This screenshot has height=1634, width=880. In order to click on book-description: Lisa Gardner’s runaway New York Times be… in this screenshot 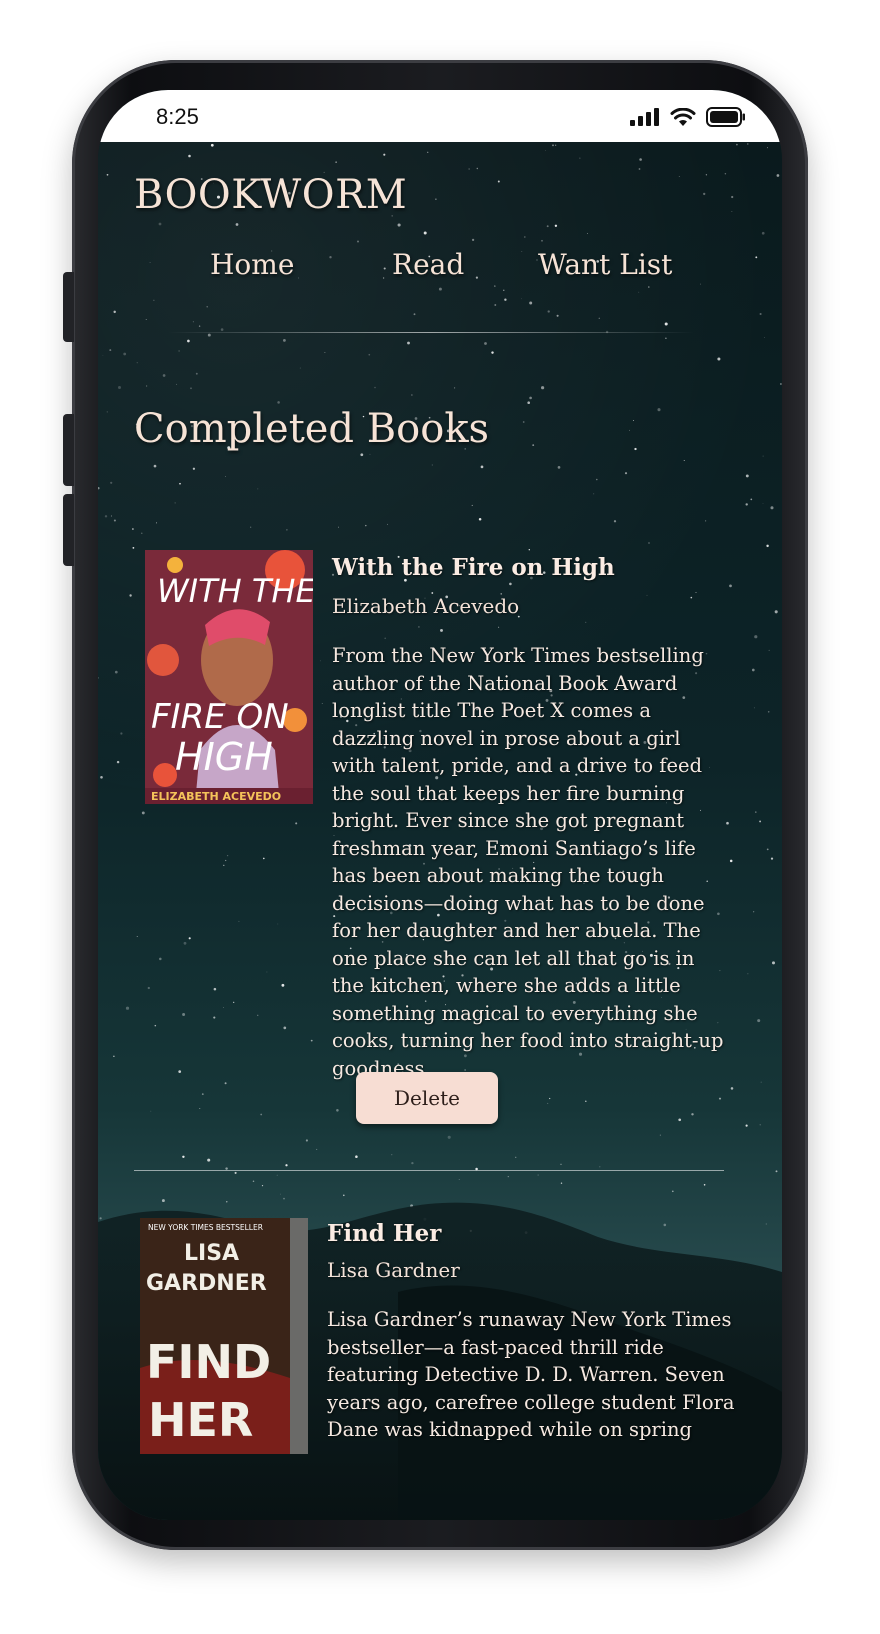, I will do `click(531, 1374)`.